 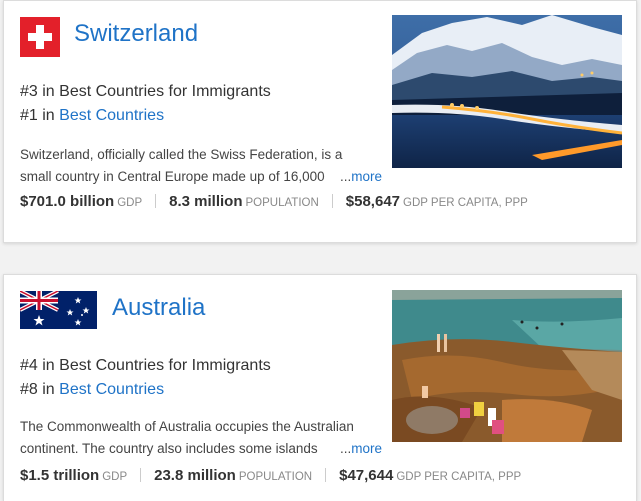 I want to click on population-value: 8.3 million, so click(x=206, y=201).